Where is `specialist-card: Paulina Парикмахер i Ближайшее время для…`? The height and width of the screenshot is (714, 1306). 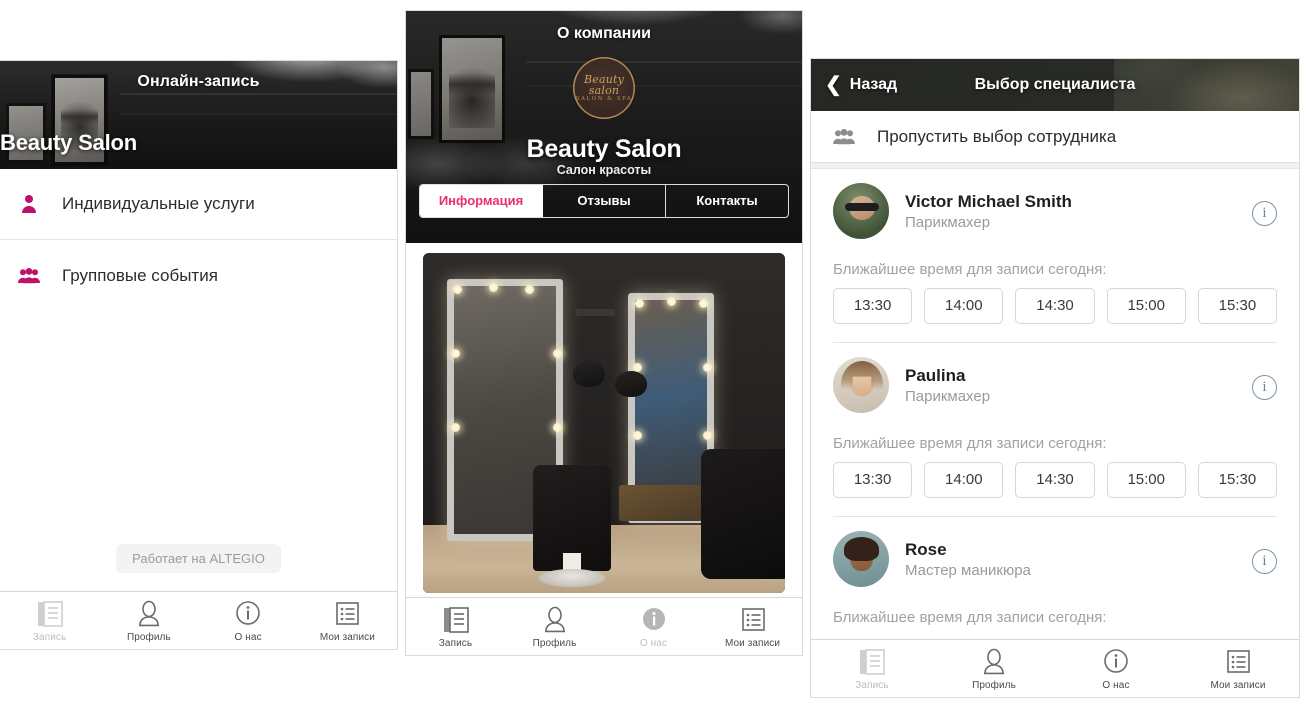 specialist-card: Paulina Парикмахер i Ближайшее время для… is located at coordinates (1055, 430).